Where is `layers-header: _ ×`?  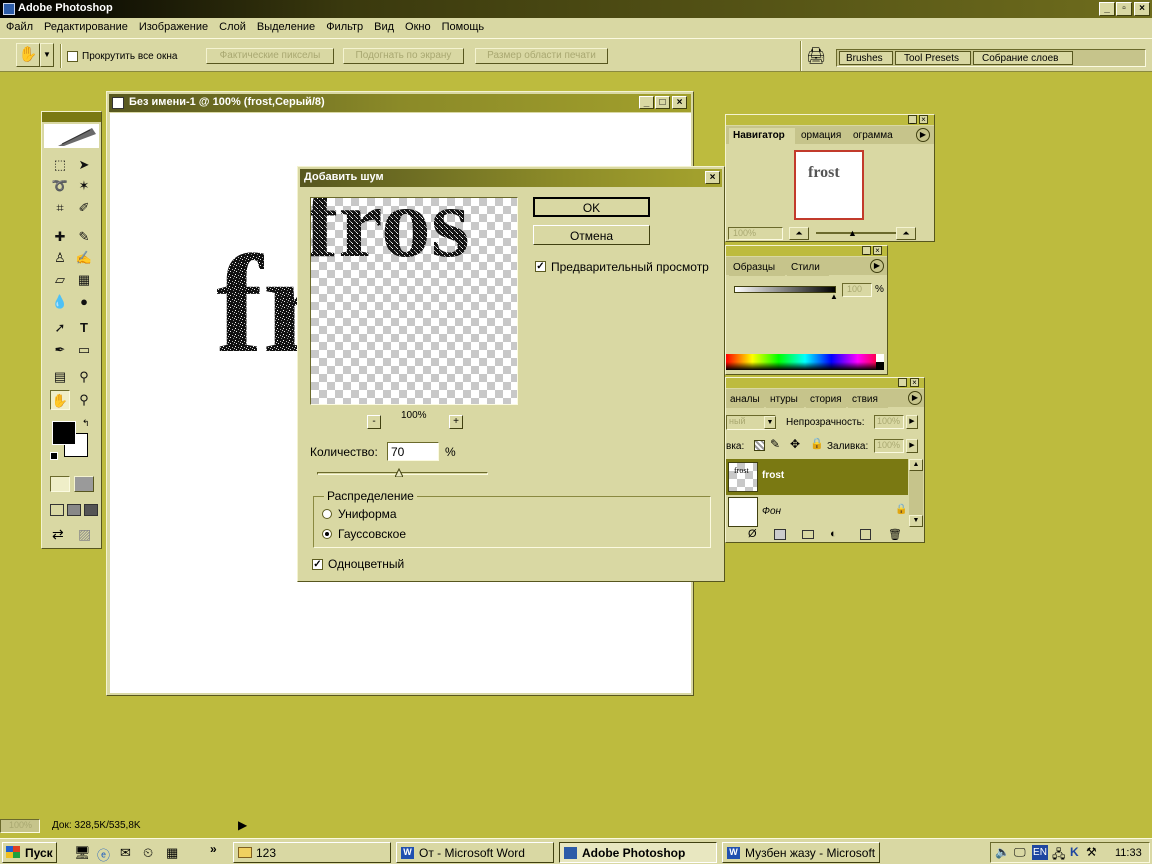 layers-header: _ × is located at coordinates (825, 383).